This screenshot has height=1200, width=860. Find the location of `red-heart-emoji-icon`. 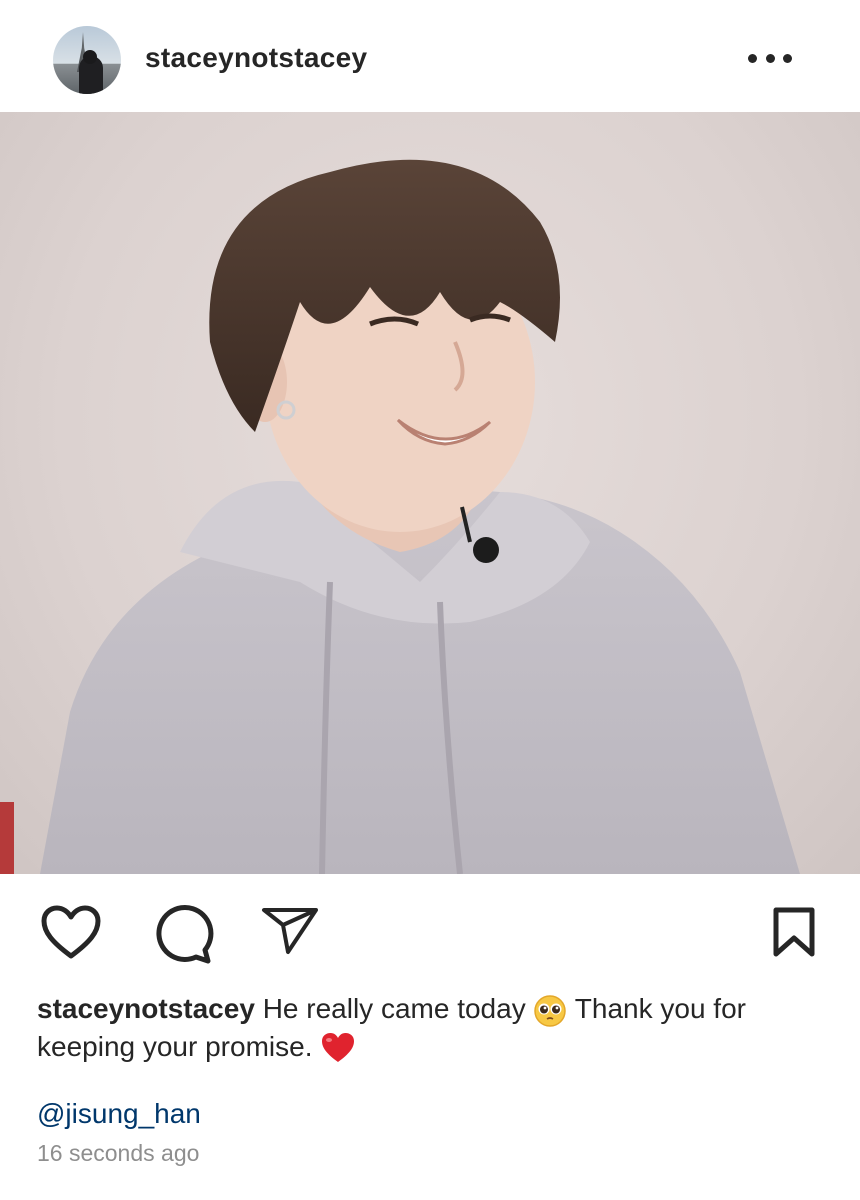

red-heart-emoji-icon is located at coordinates (338, 1048).